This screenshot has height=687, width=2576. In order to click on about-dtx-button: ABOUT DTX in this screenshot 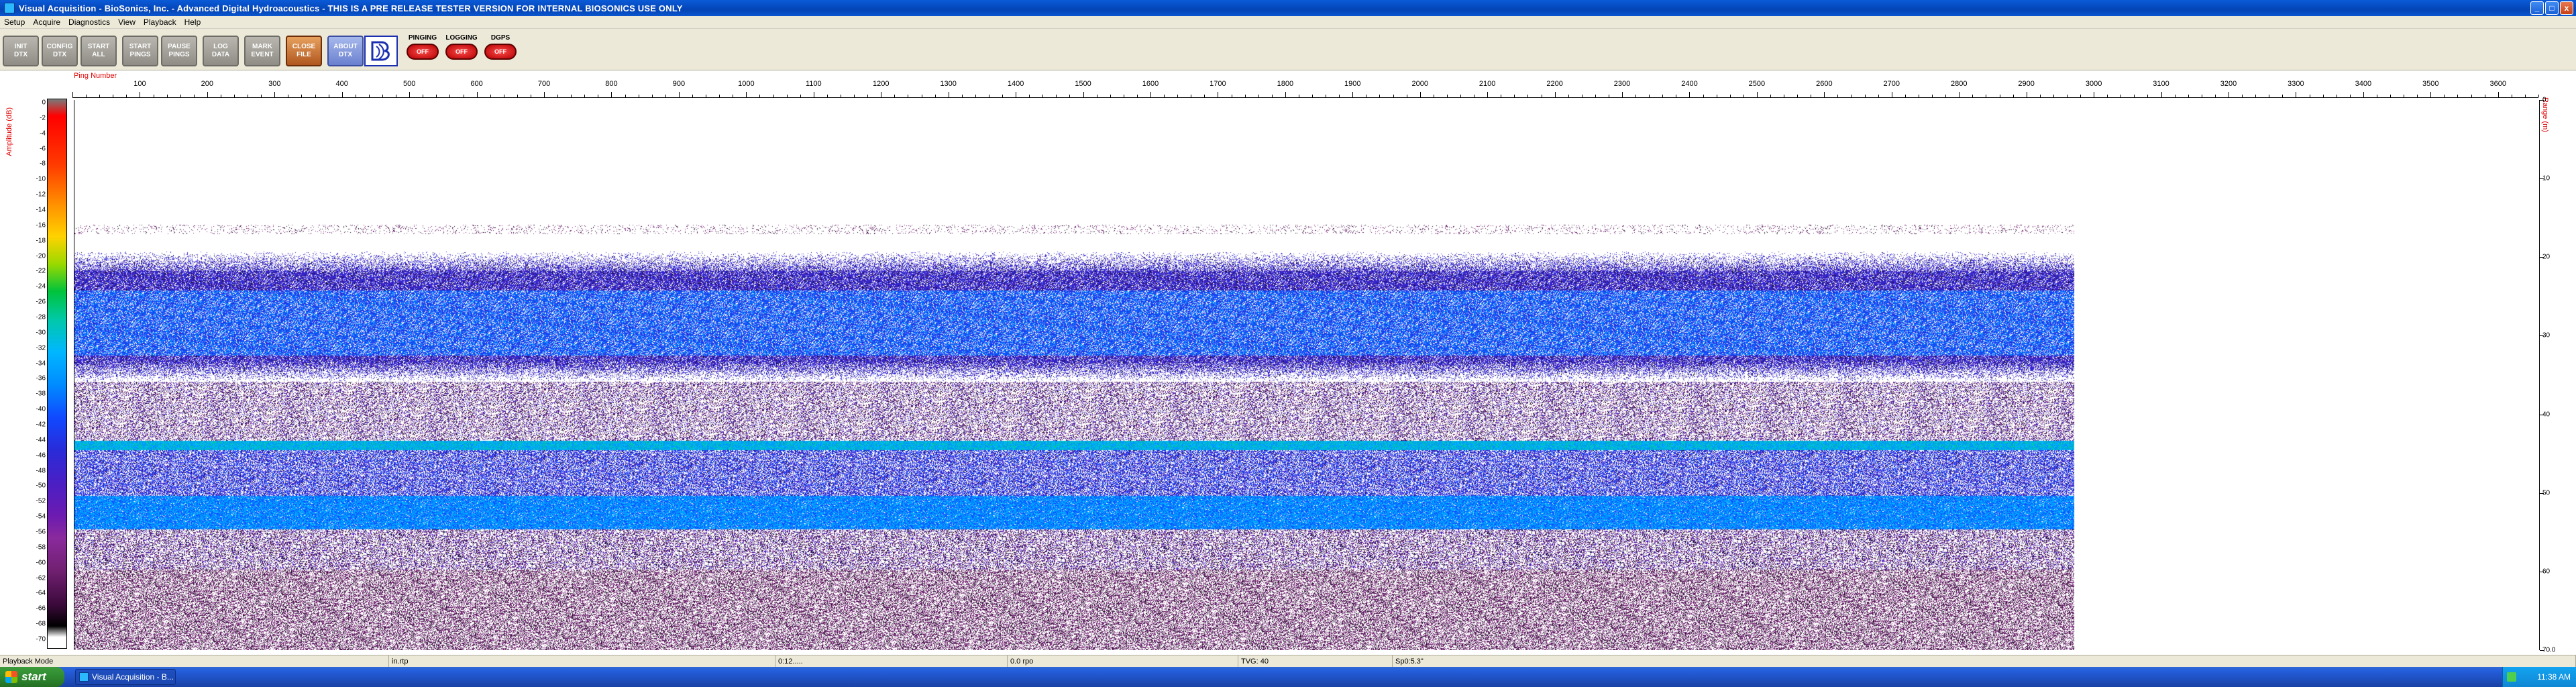, I will do `click(345, 51)`.